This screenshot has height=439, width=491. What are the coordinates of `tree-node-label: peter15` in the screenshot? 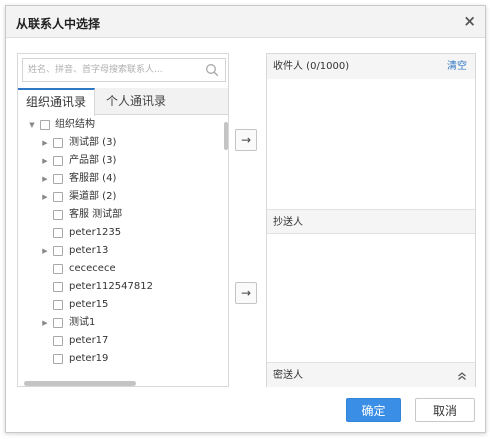 It's located at (89, 304).